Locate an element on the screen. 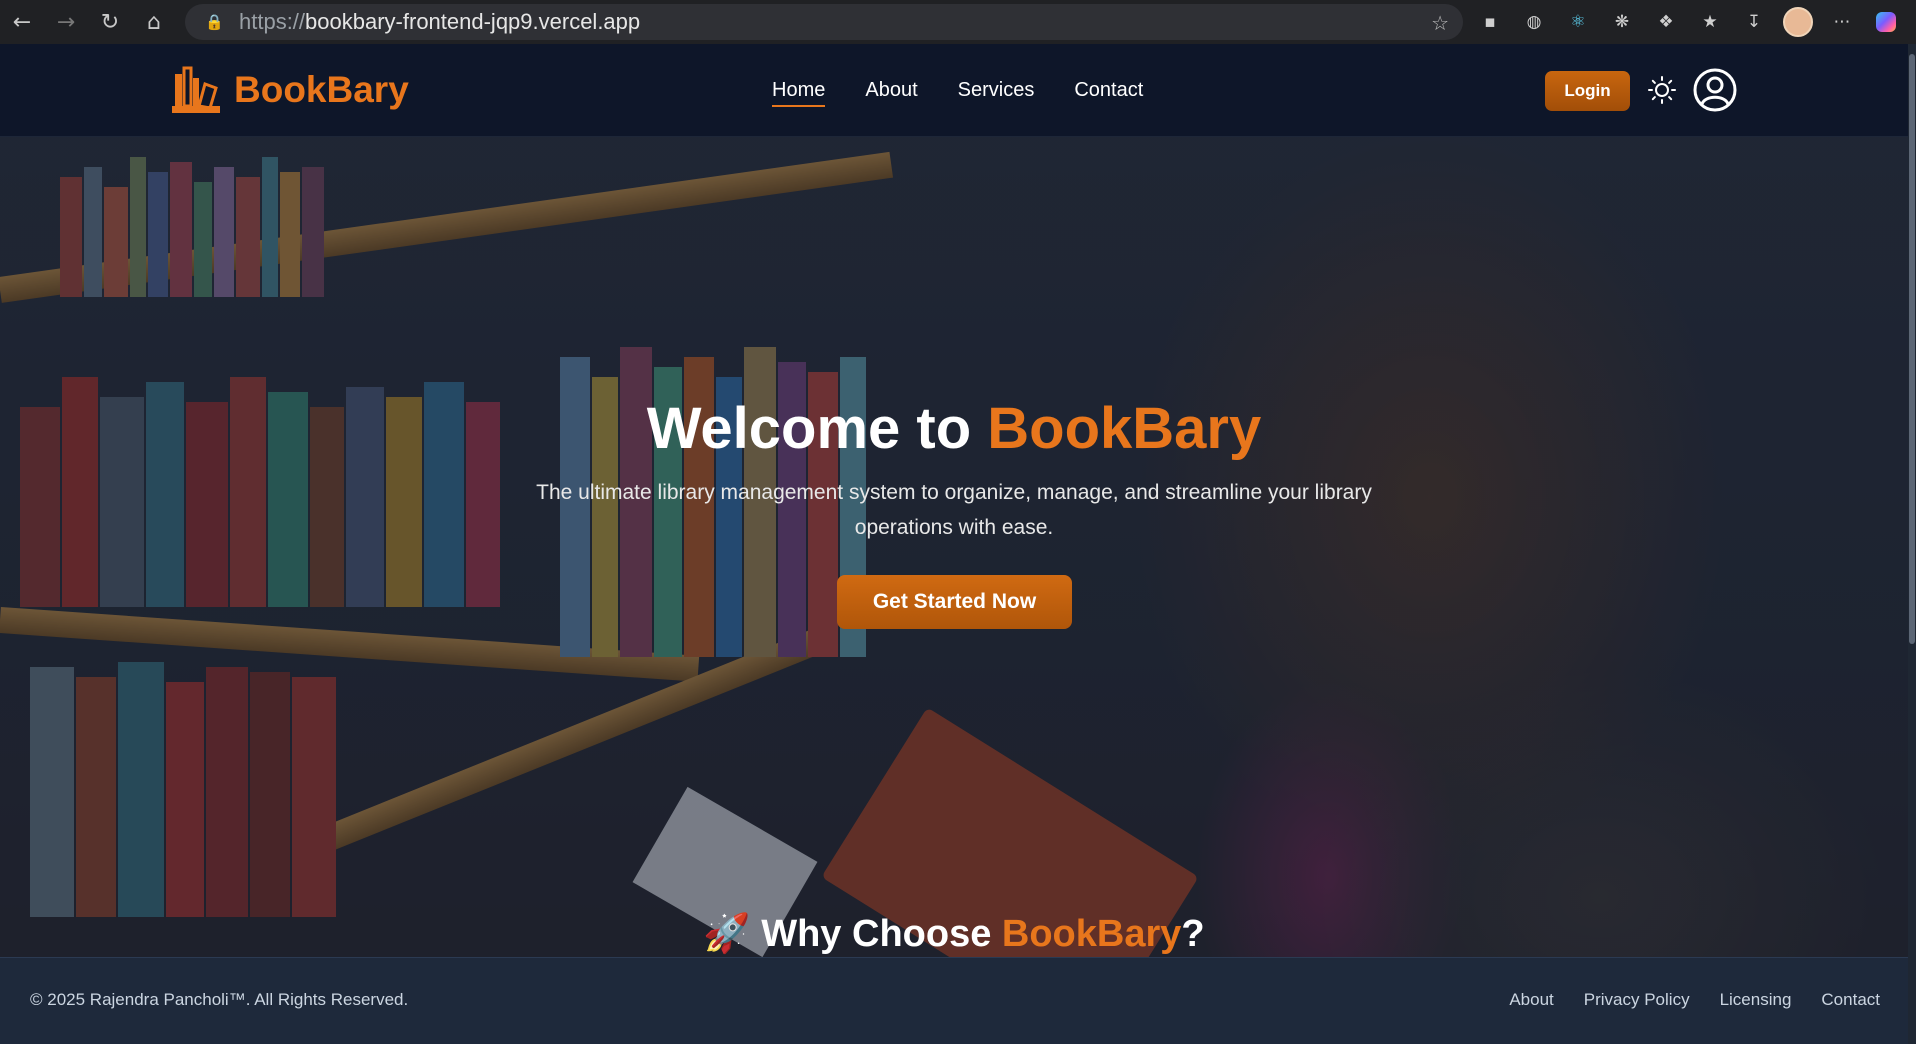  back-icon: ← is located at coordinates (22, 22).